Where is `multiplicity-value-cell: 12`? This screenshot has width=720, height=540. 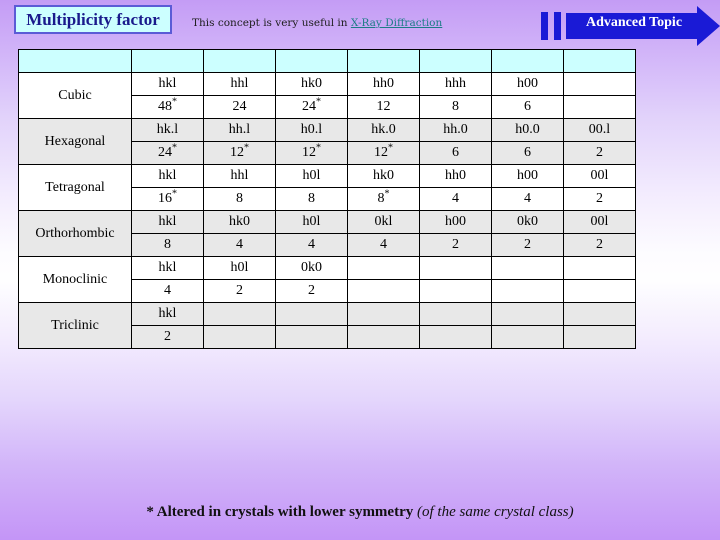 multiplicity-value-cell: 12 is located at coordinates (383, 107).